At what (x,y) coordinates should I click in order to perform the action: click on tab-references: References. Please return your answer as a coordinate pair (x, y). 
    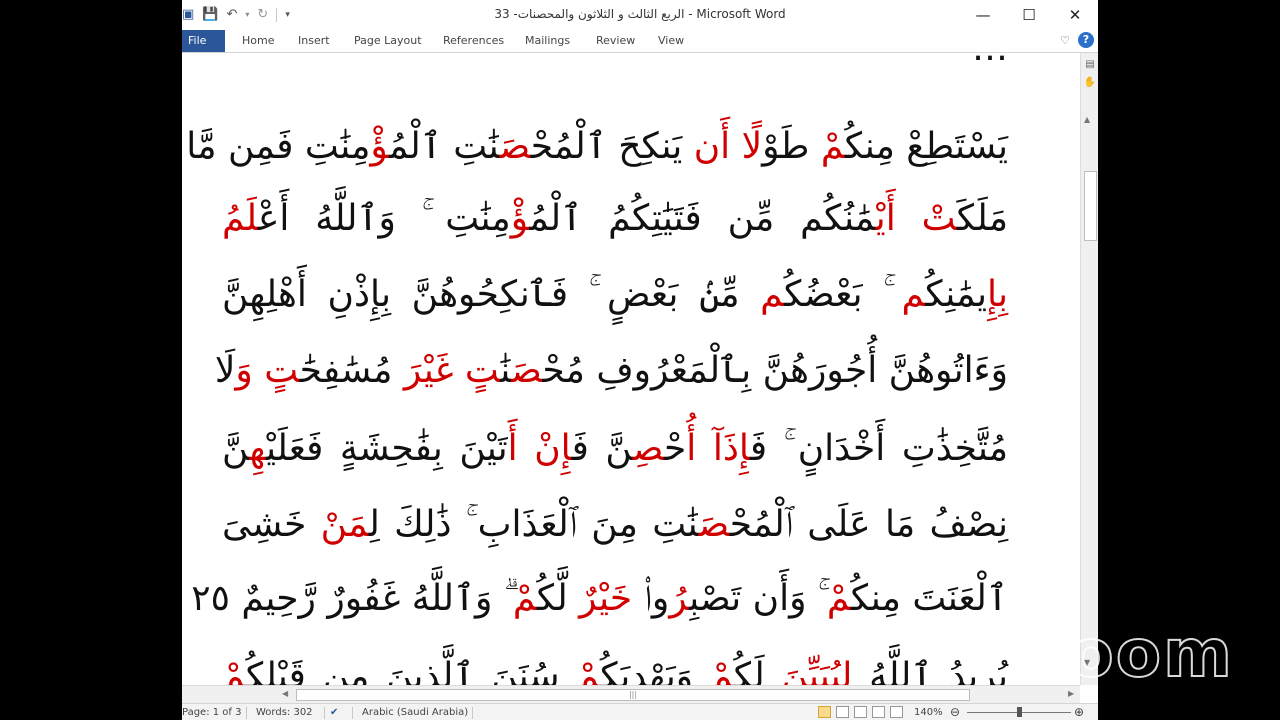
    Looking at the image, I should click on (473, 41).